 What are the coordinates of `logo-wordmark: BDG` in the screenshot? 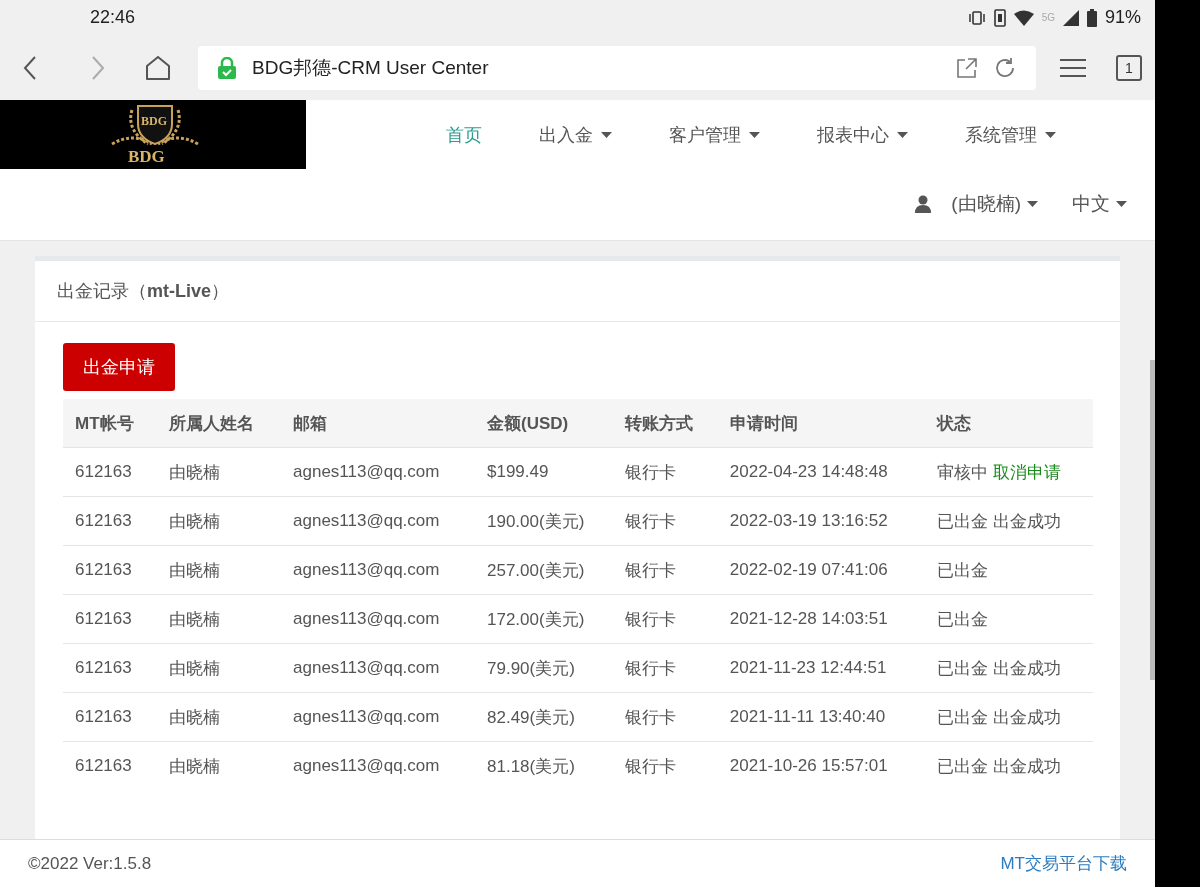 It's located at (146, 156).